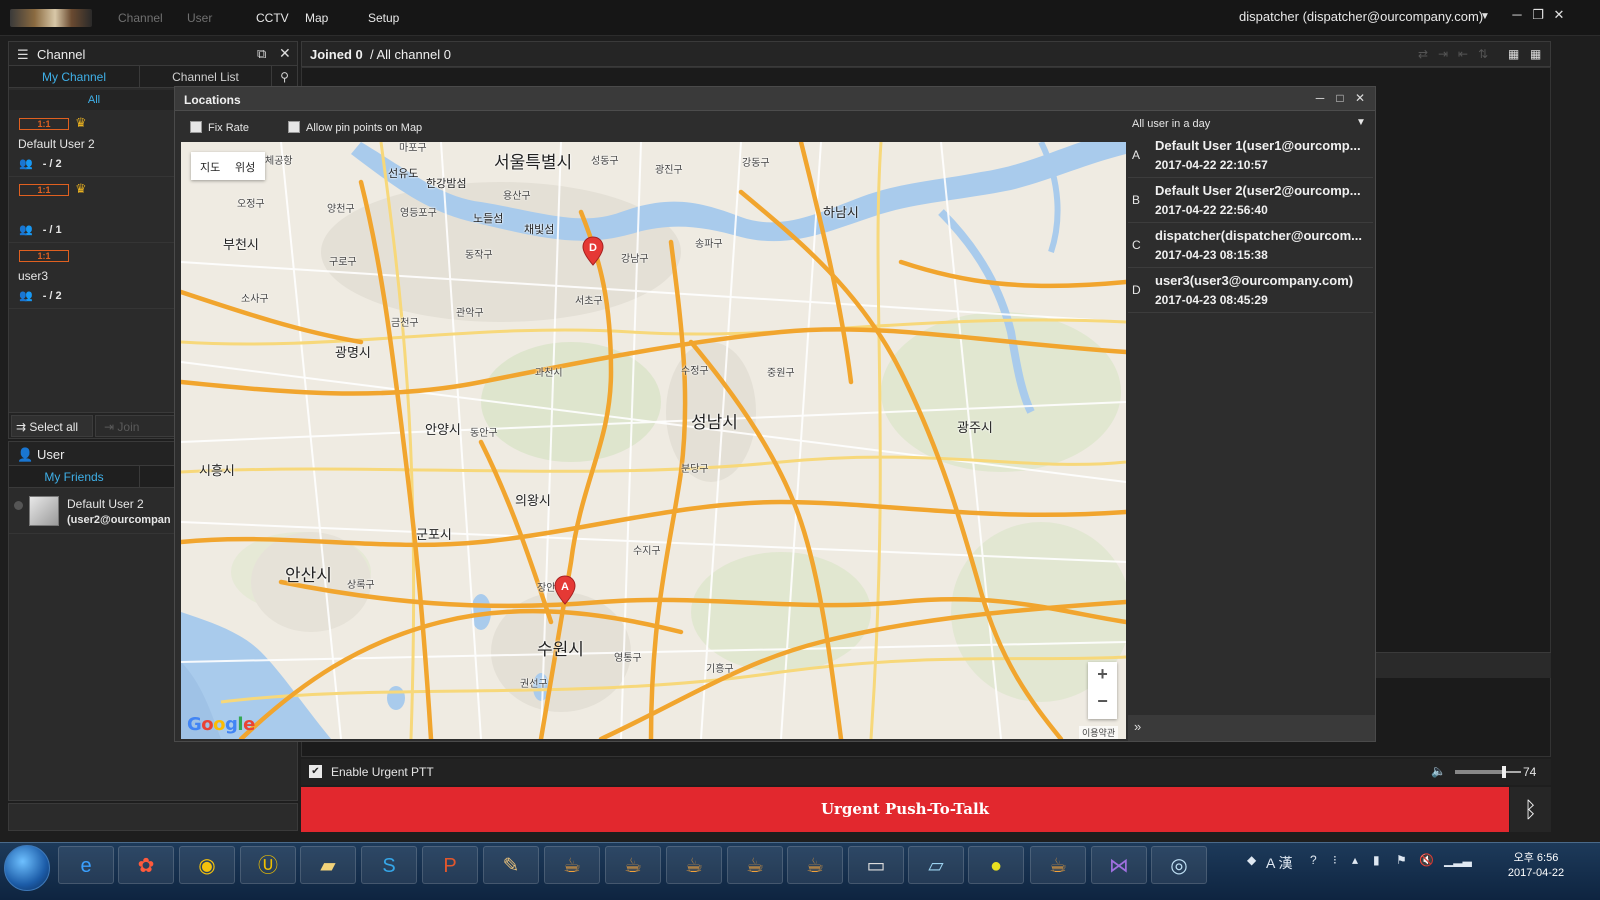 This screenshot has width=1600, height=900. Describe the element at coordinates (328, 865) in the screenshot. I see `folder-icon: ▰` at that location.